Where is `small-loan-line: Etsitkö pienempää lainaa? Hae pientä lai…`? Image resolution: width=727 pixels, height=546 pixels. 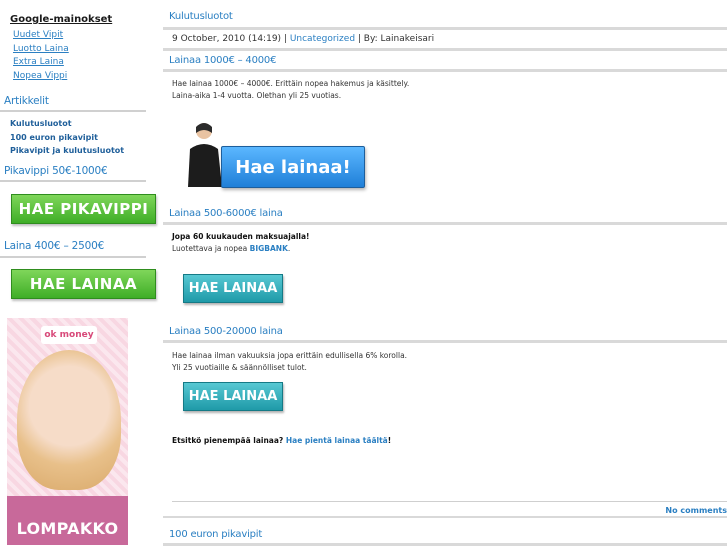
small-loan-line: Etsitkö pienempää lainaa? Hae pientä lai… is located at coordinates (282, 440).